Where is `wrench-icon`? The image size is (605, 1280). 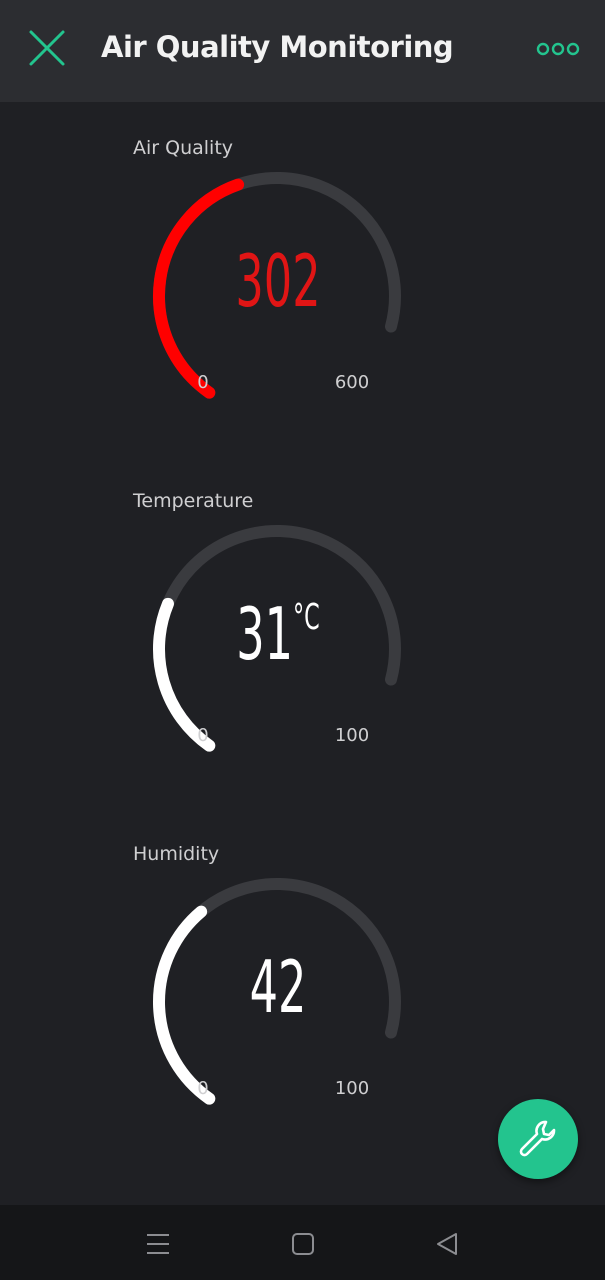 wrench-icon is located at coordinates (537, 1138).